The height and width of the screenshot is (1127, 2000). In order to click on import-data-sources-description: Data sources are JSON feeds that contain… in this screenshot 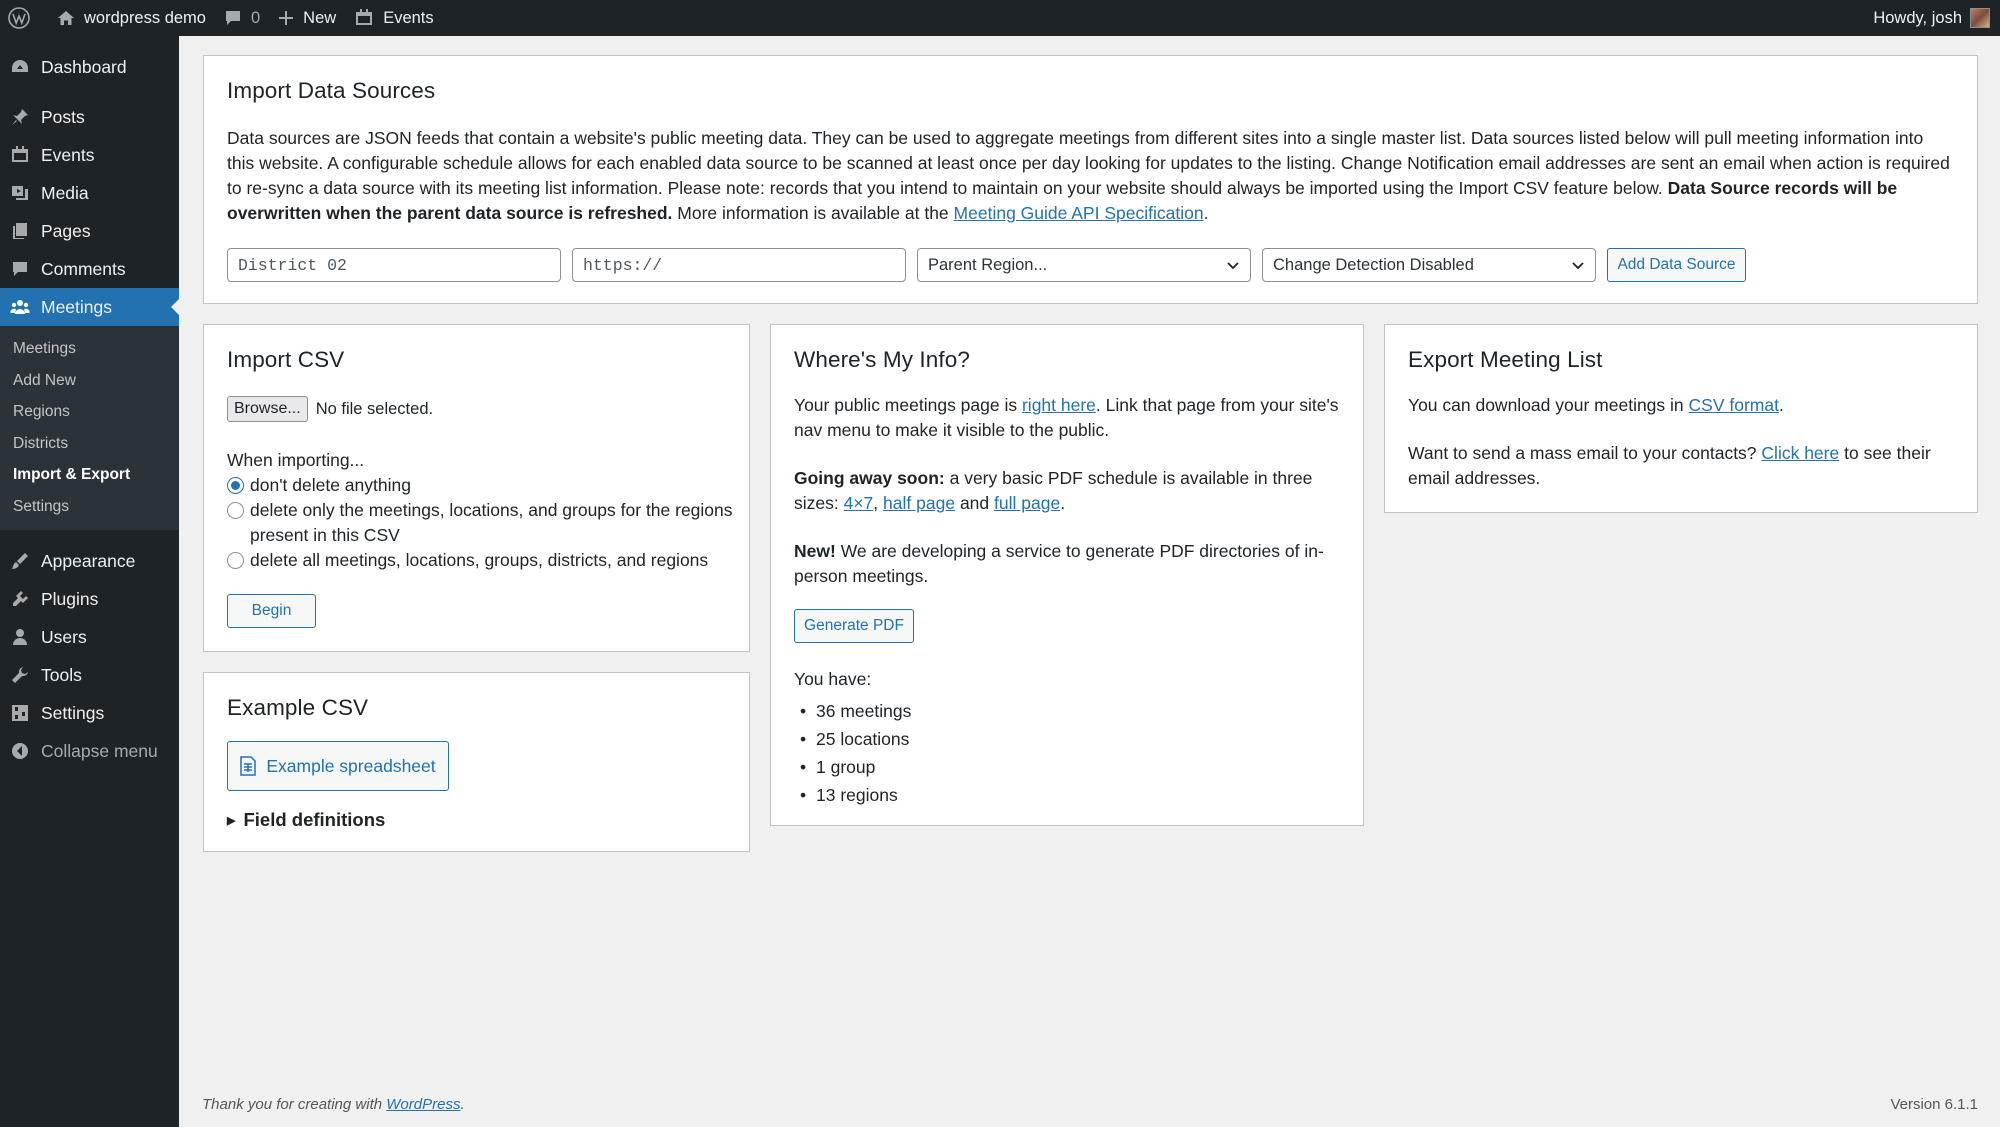, I will do `click(1088, 175)`.